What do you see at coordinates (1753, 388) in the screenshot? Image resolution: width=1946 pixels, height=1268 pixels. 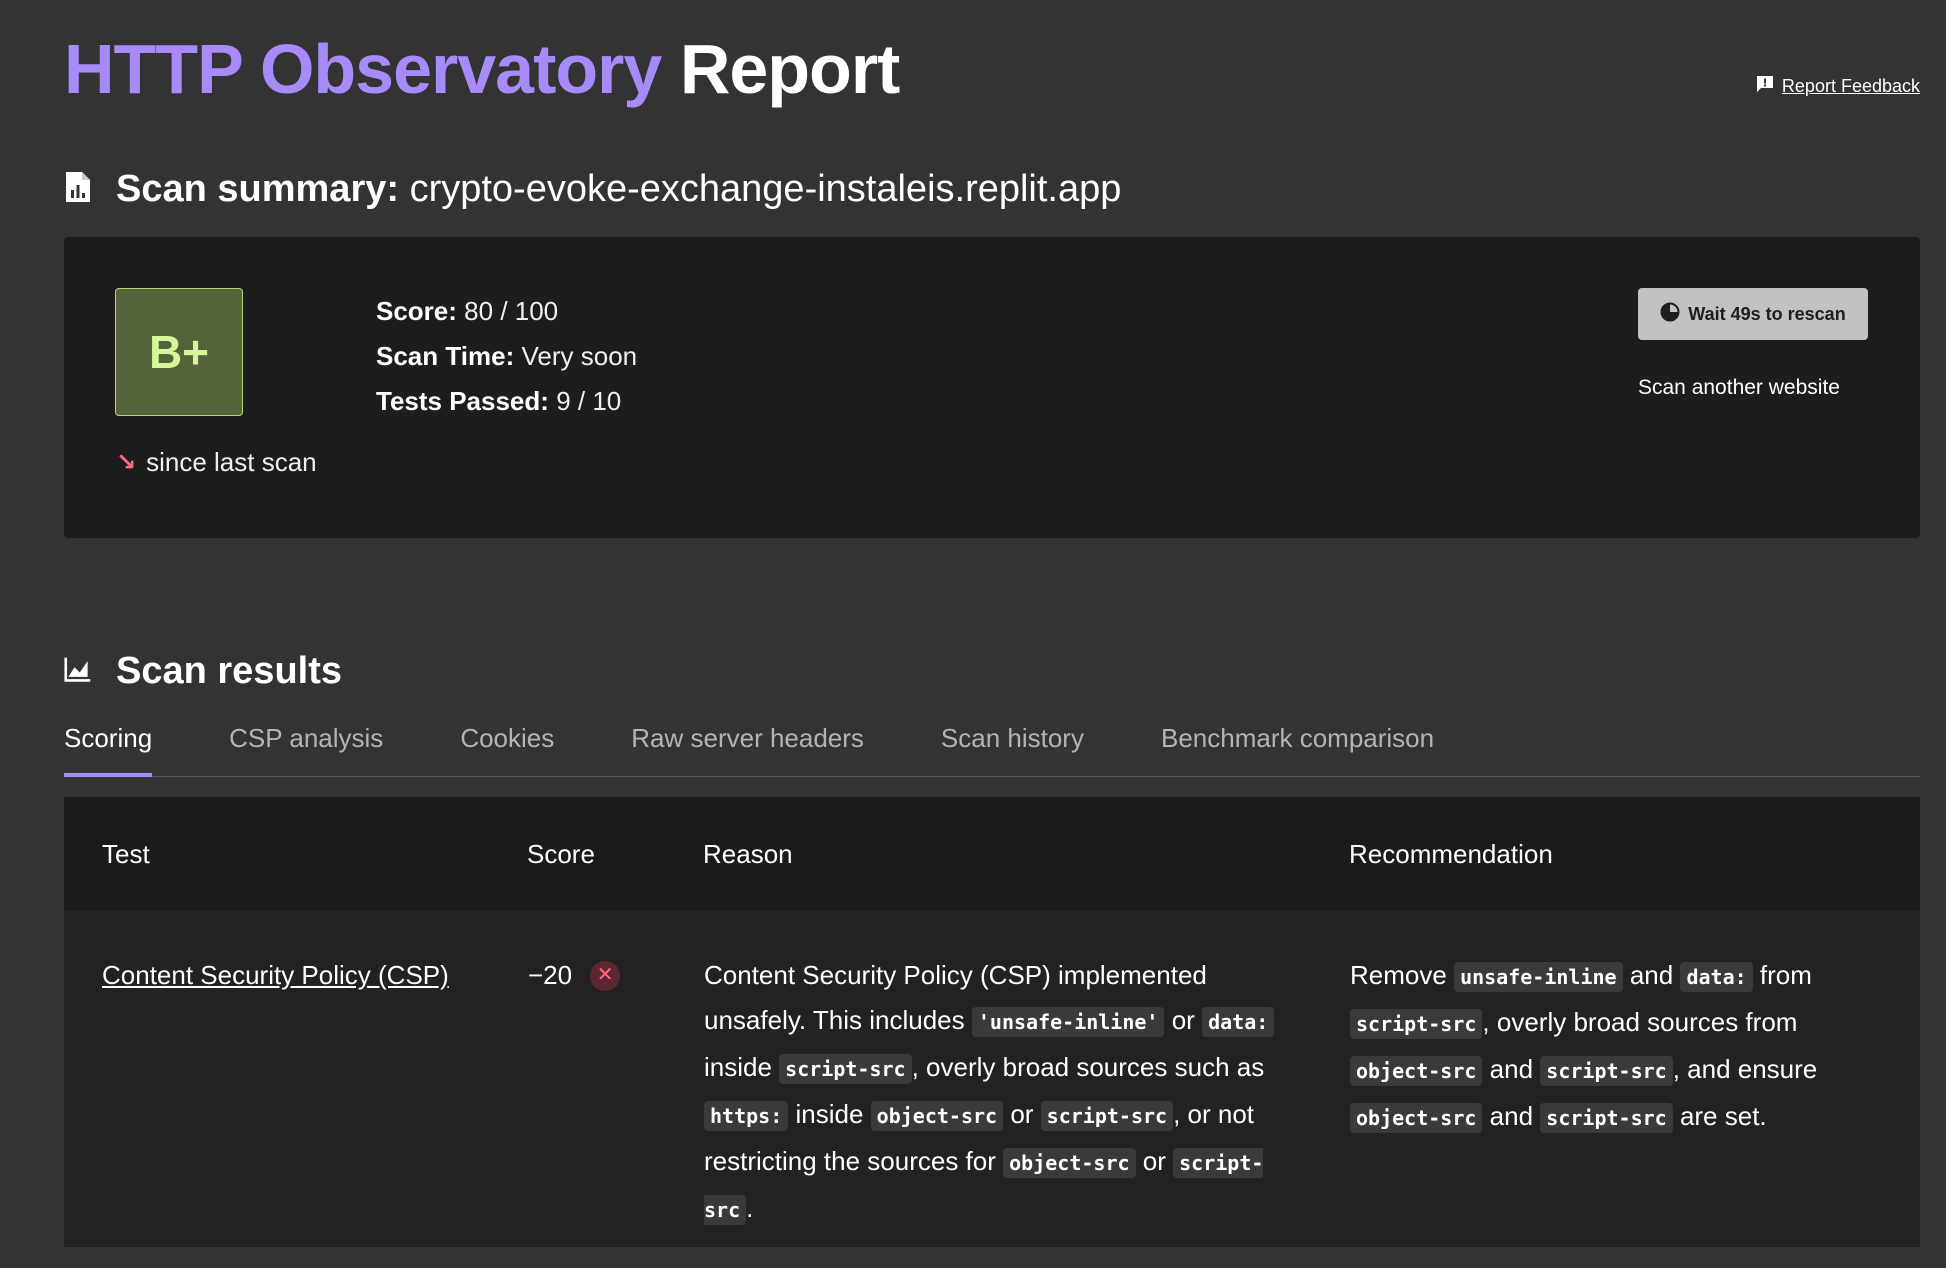 I see `scan-another-website-link: Scan another website` at bounding box center [1753, 388].